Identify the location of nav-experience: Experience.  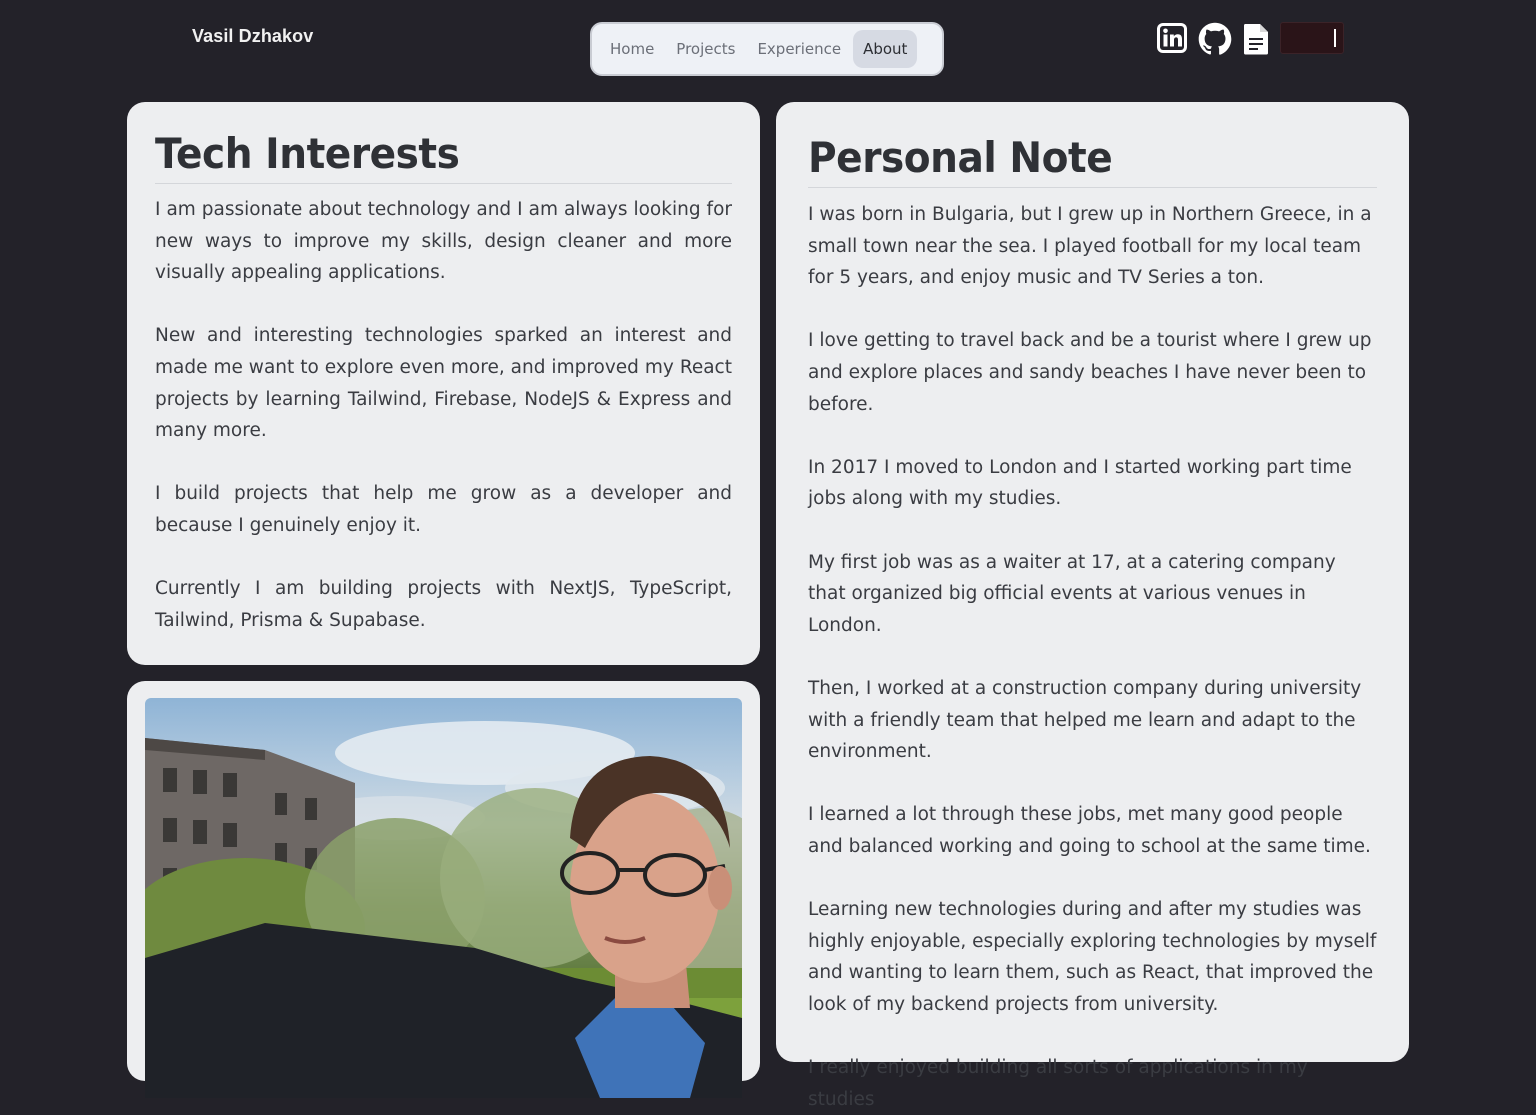
(799, 49).